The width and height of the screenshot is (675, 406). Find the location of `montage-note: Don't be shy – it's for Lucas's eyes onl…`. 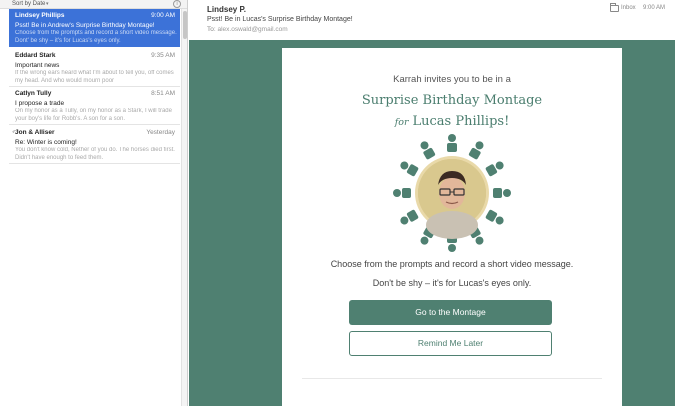

montage-note: Don't be shy – it's for Lucas's eyes onl… is located at coordinates (452, 283).